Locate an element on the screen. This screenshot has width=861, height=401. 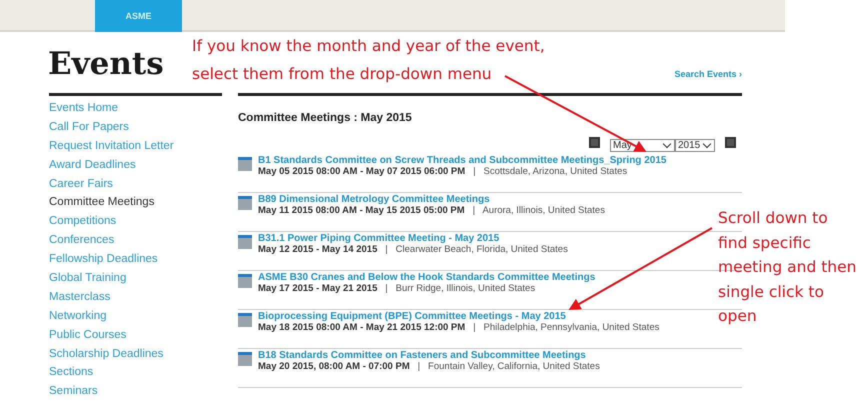
sidebar-item: Request Invitation Letter is located at coordinates (135, 146).